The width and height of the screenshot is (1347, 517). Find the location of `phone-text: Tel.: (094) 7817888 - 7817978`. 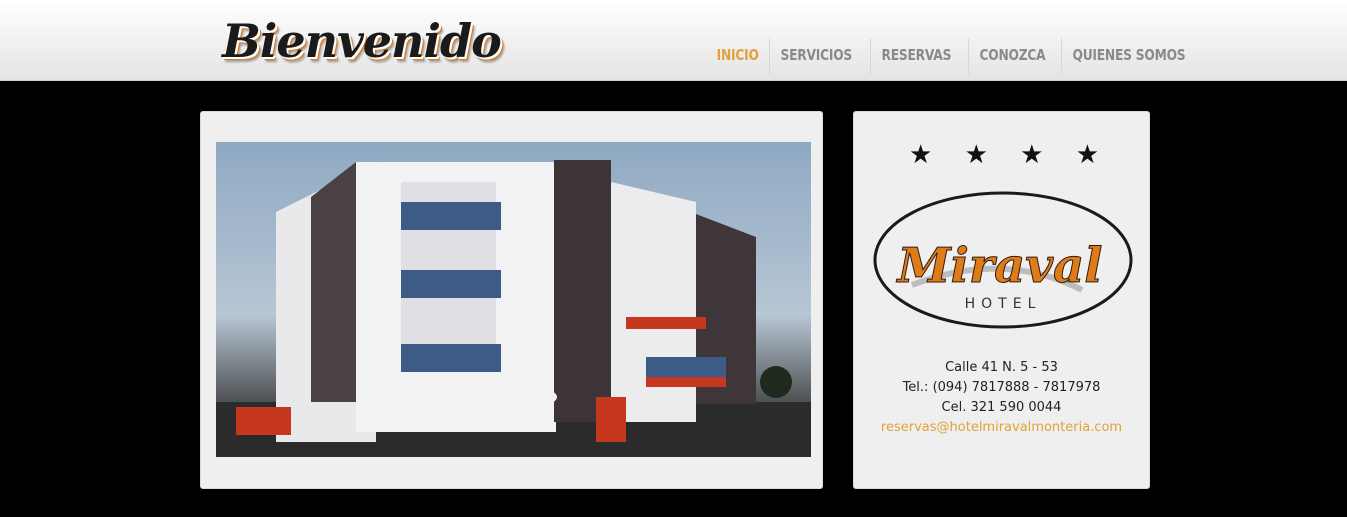

phone-text: Tel.: (094) 7817888 - 7817978 is located at coordinates (1001, 387).